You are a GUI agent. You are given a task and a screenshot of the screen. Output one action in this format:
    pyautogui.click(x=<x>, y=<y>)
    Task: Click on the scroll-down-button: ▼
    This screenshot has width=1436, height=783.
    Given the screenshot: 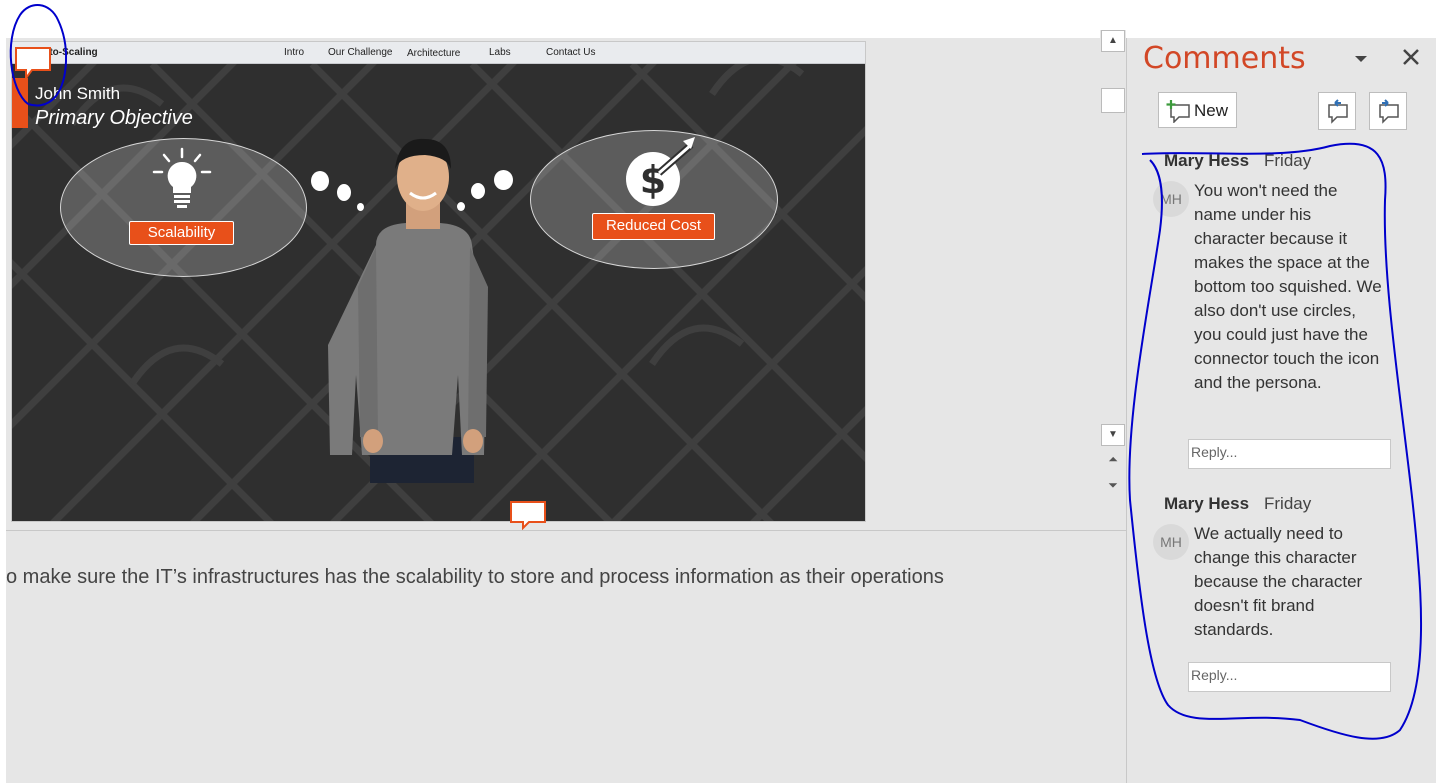 What is the action you would take?
    pyautogui.click(x=1113, y=435)
    